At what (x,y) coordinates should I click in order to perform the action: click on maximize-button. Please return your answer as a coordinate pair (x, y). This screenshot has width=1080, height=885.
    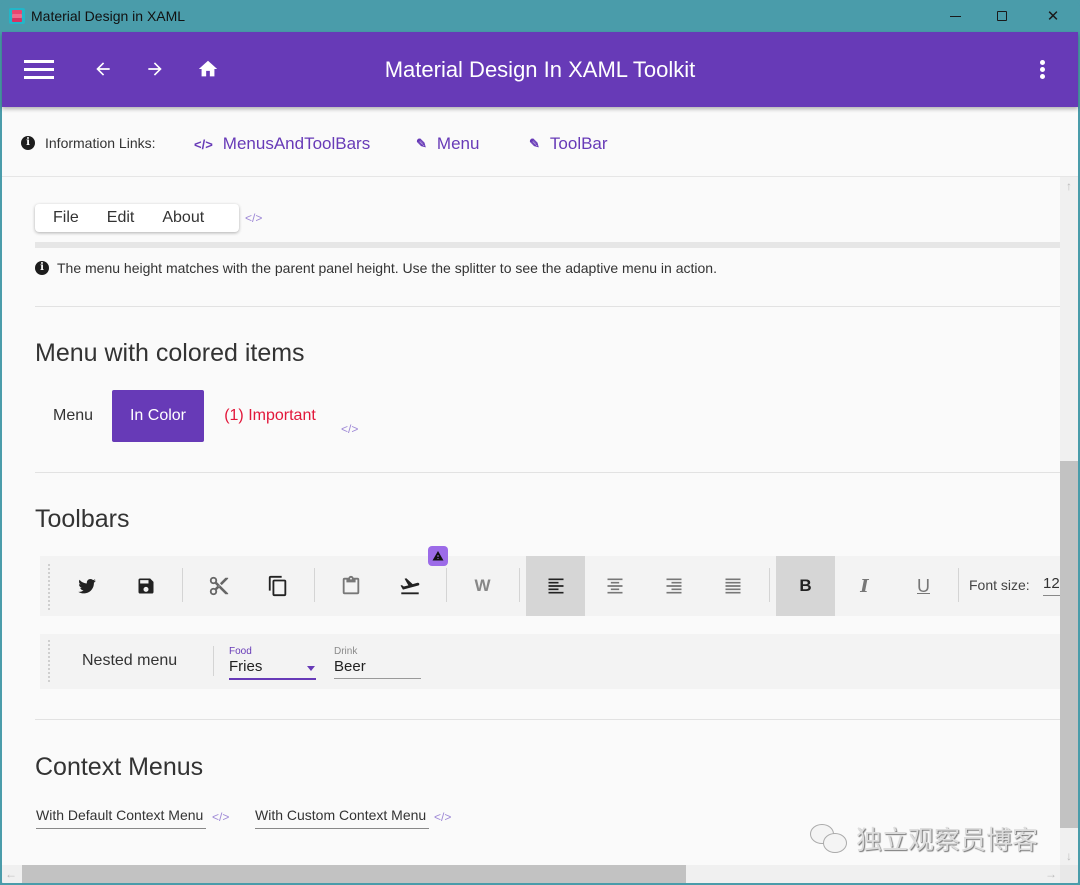
    Looking at the image, I should click on (1002, 16).